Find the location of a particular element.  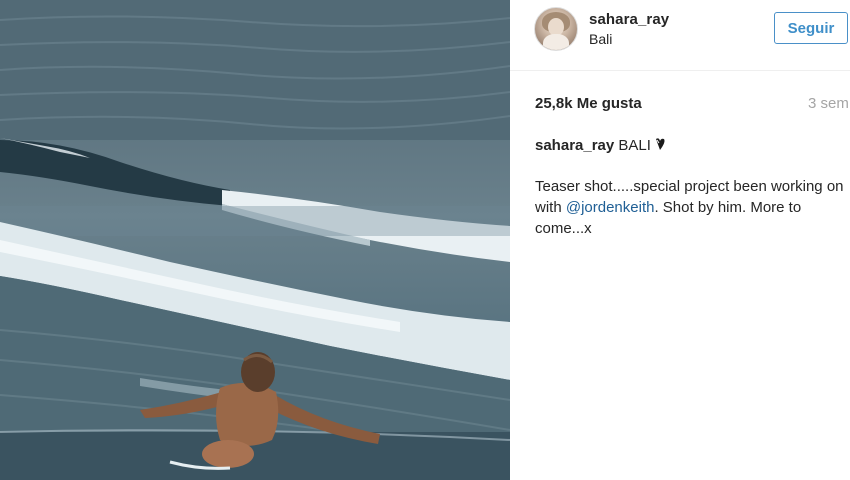

caption: sahara_ray BALI is located at coordinates (601, 145).